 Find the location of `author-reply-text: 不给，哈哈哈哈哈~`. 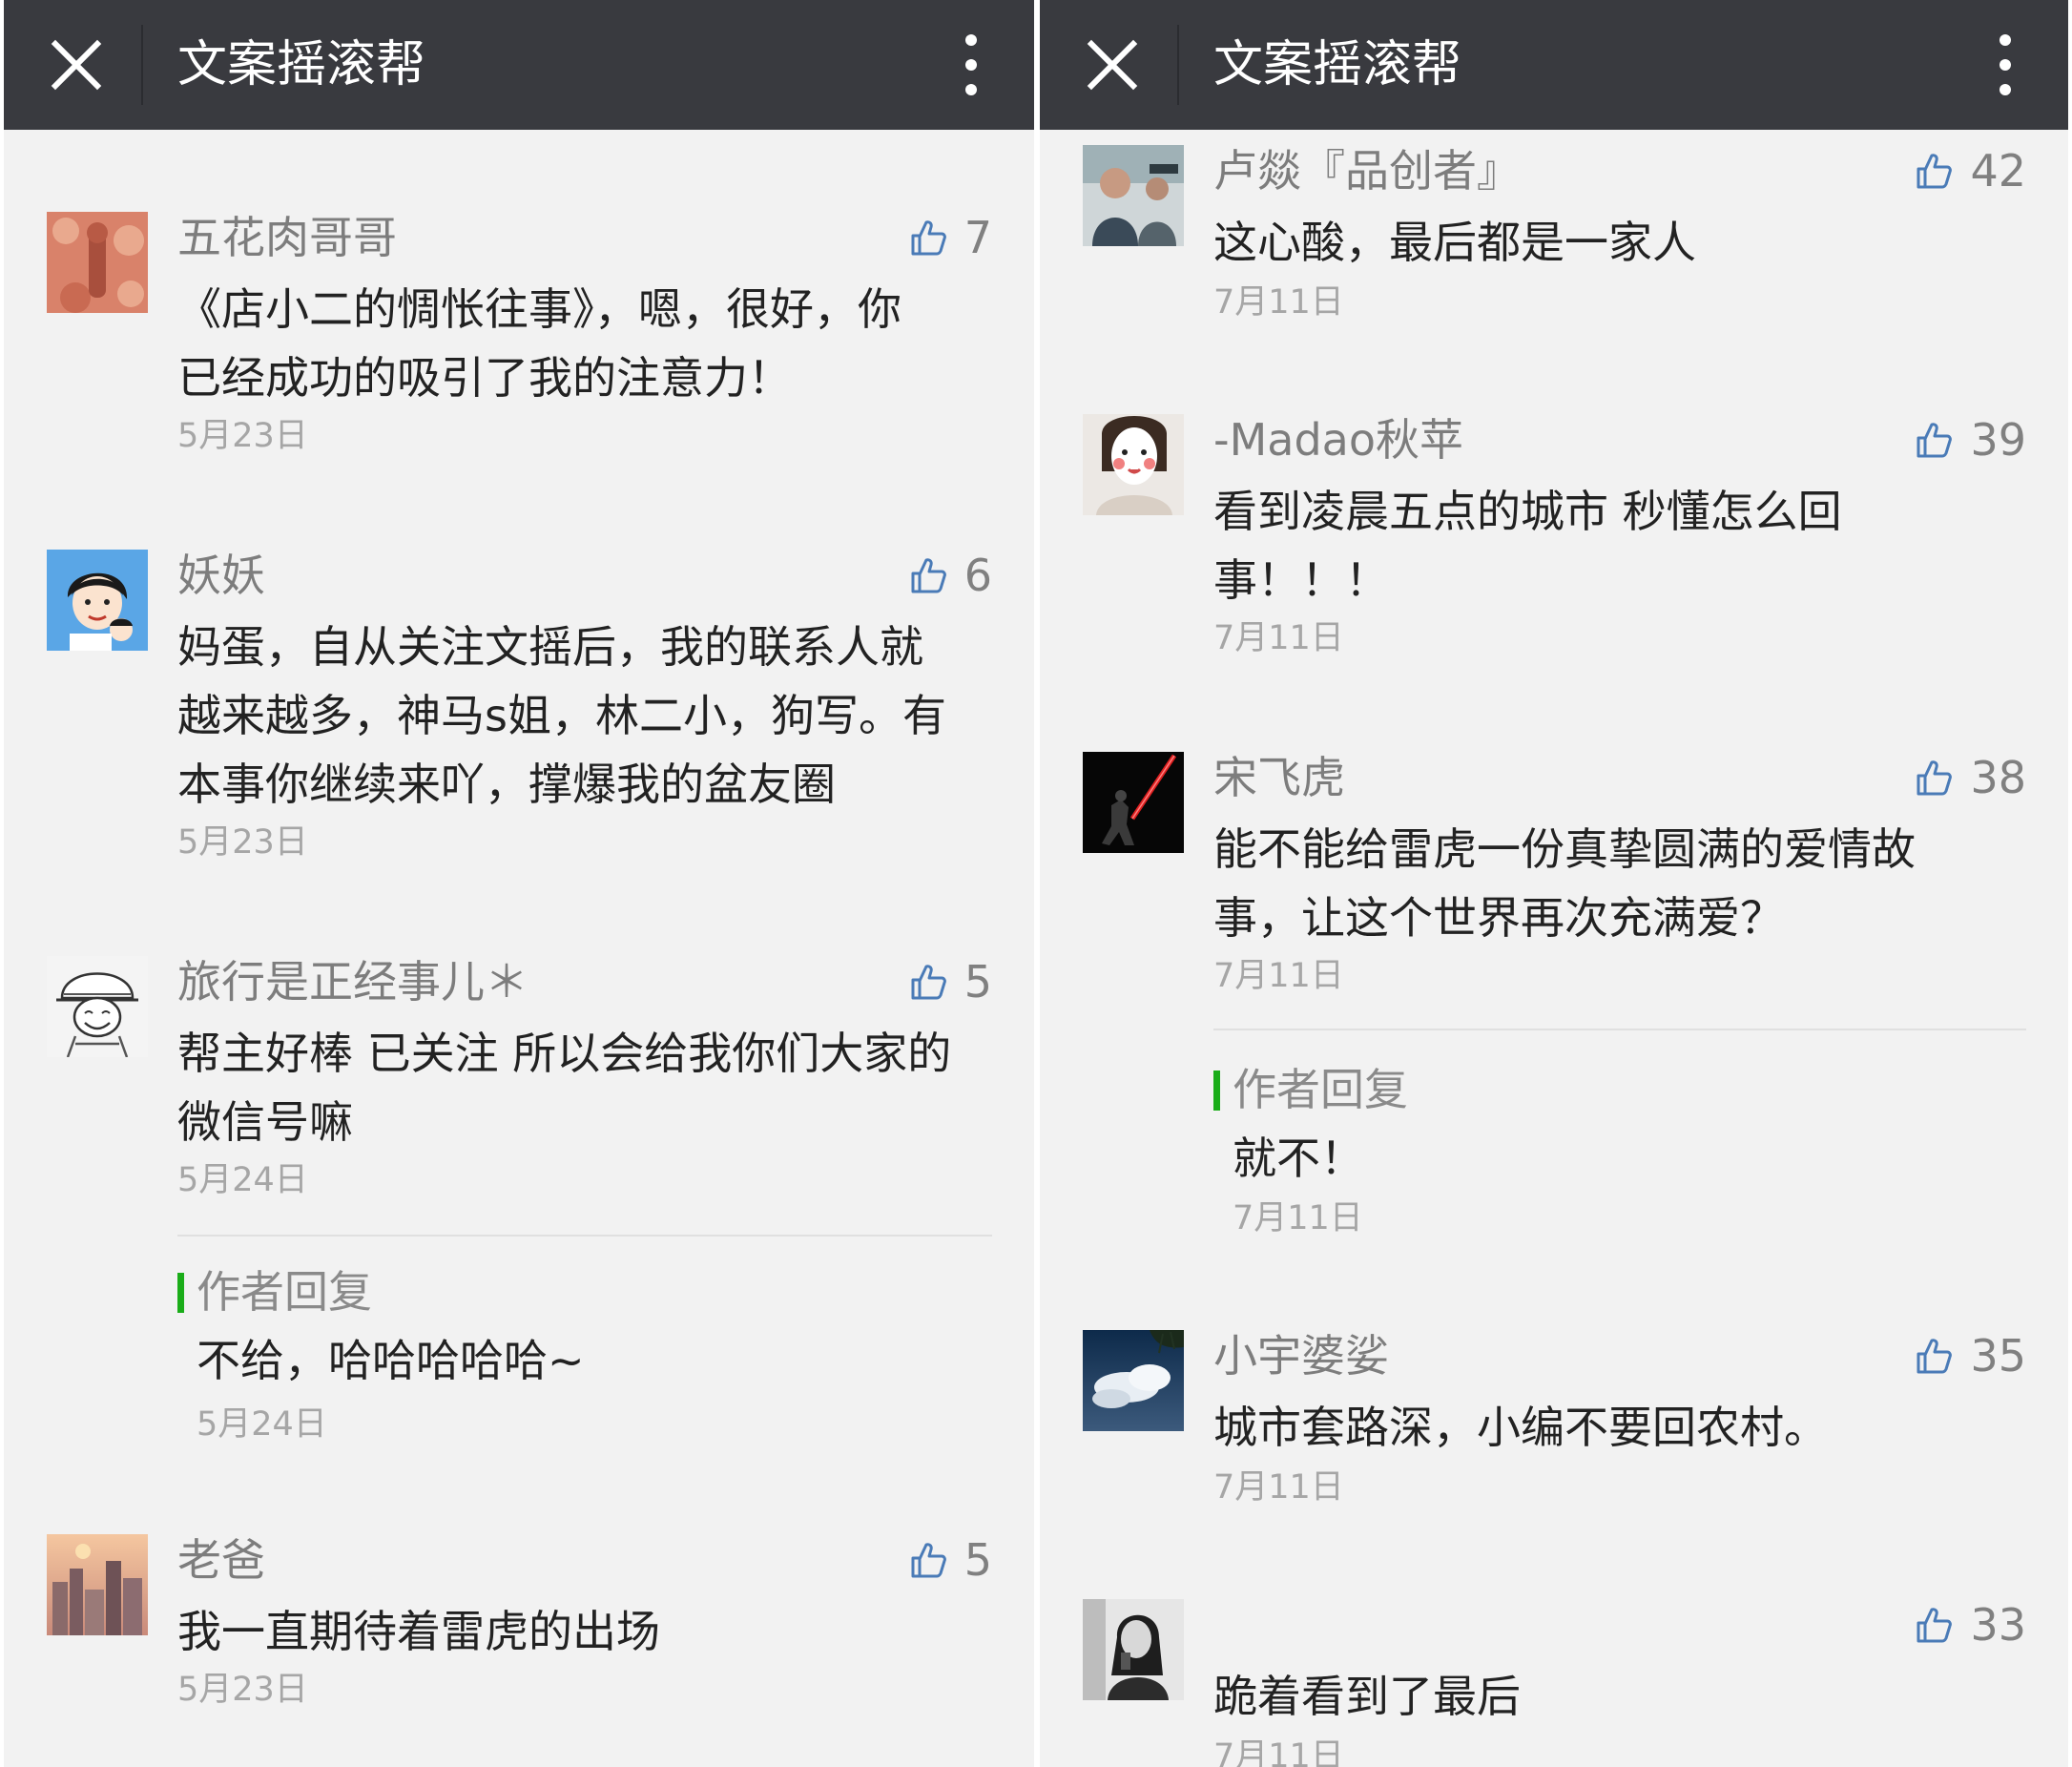

author-reply-text: 不给，哈哈哈哈哈~ is located at coordinates (391, 1360).